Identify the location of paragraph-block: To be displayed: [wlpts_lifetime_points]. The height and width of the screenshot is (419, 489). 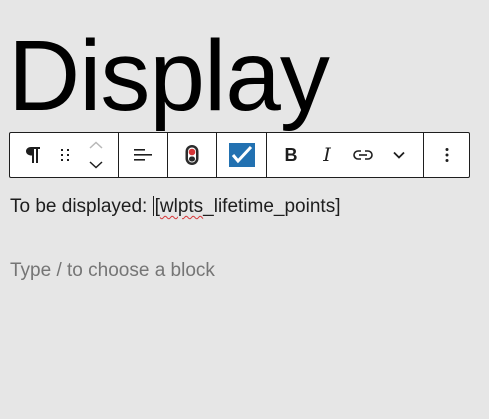
(175, 207).